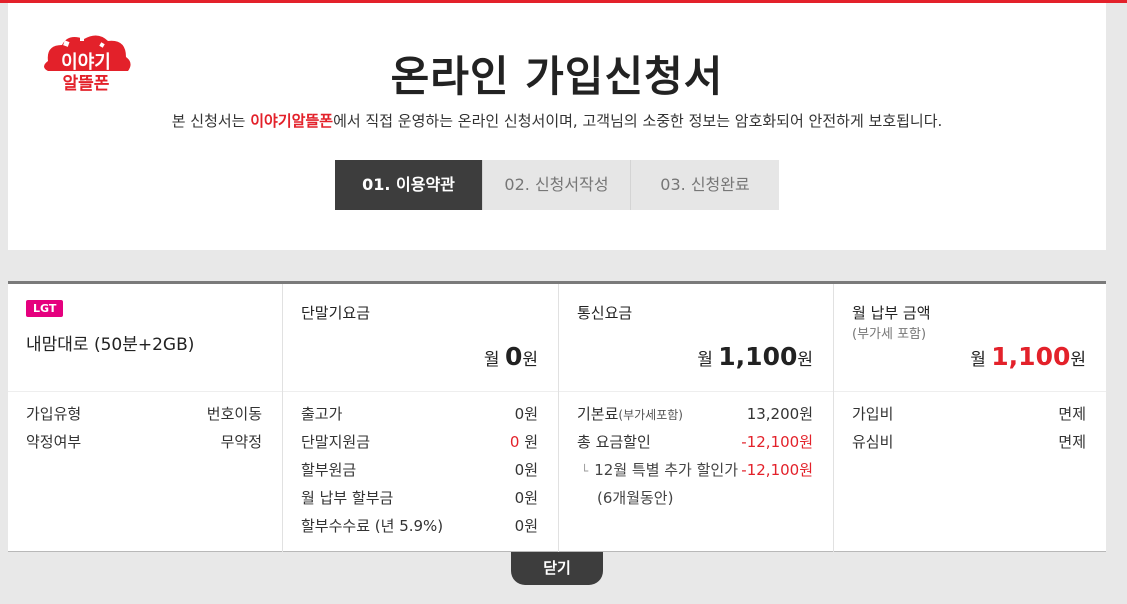 The image size is (1127, 604). I want to click on device-fee-title: 단말기요금, so click(336, 313).